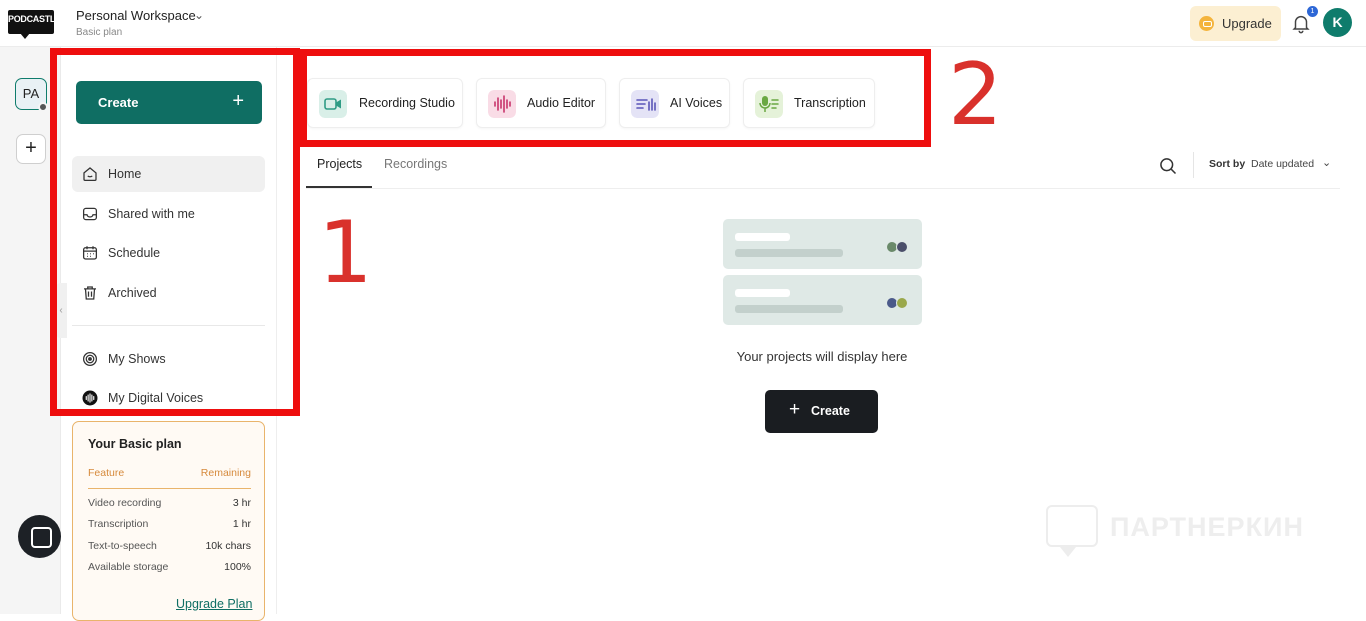  What do you see at coordinates (169, 488) in the screenshot?
I see `plan-divider` at bounding box center [169, 488].